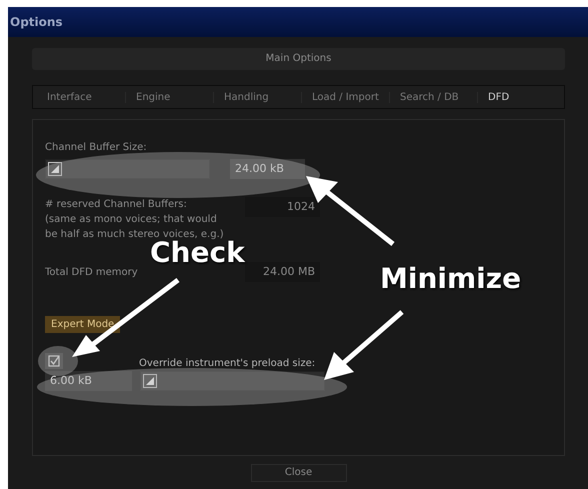 The height and width of the screenshot is (489, 588). What do you see at coordinates (257, 97) in the screenshot?
I see `tab: Handling` at bounding box center [257, 97].